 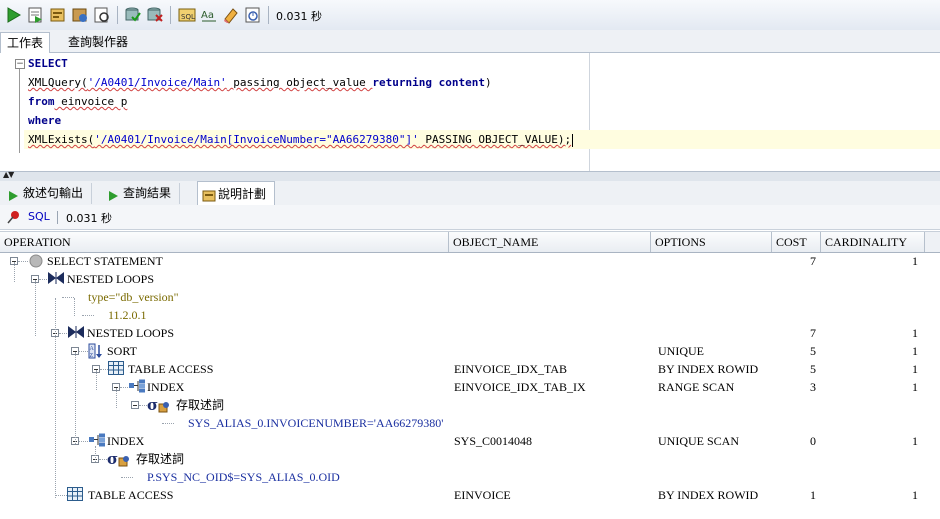 I want to click on plan-cost: 0, so click(x=813, y=441).